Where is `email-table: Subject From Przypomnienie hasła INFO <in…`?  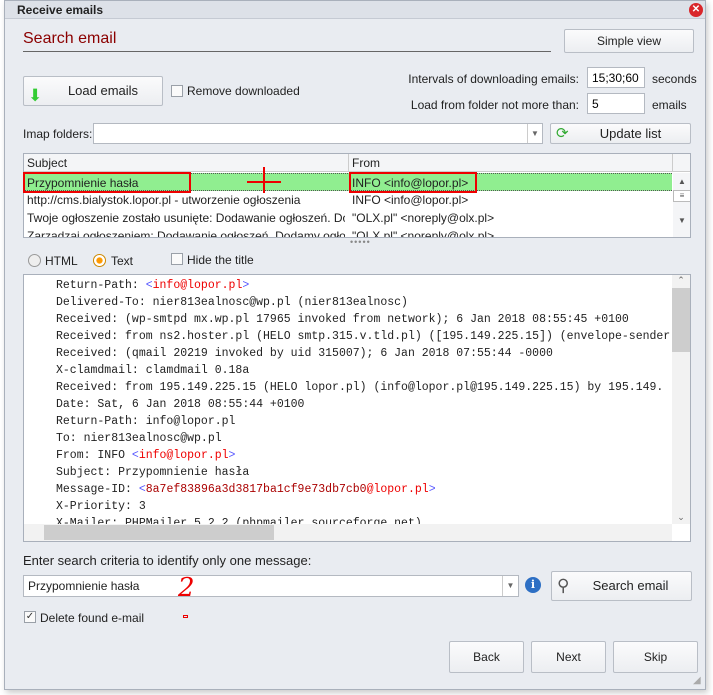 email-table: Subject From Przypomnienie hasła INFO <in… is located at coordinates (357, 195).